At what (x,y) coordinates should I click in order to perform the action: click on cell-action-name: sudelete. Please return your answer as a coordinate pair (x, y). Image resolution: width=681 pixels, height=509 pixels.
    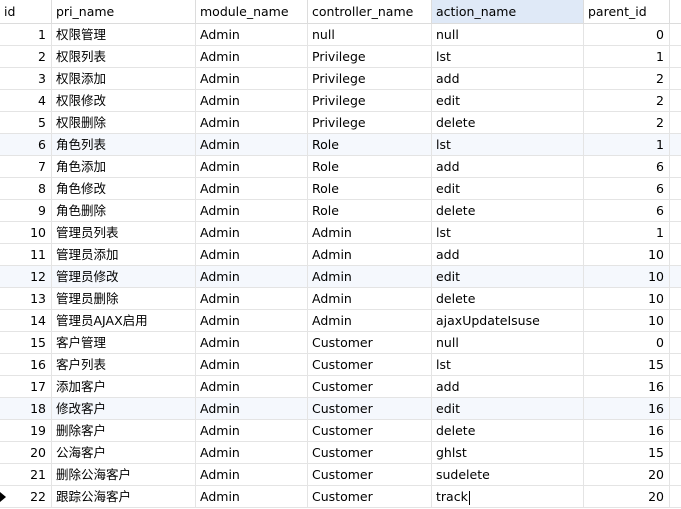
    Looking at the image, I should click on (508, 474).